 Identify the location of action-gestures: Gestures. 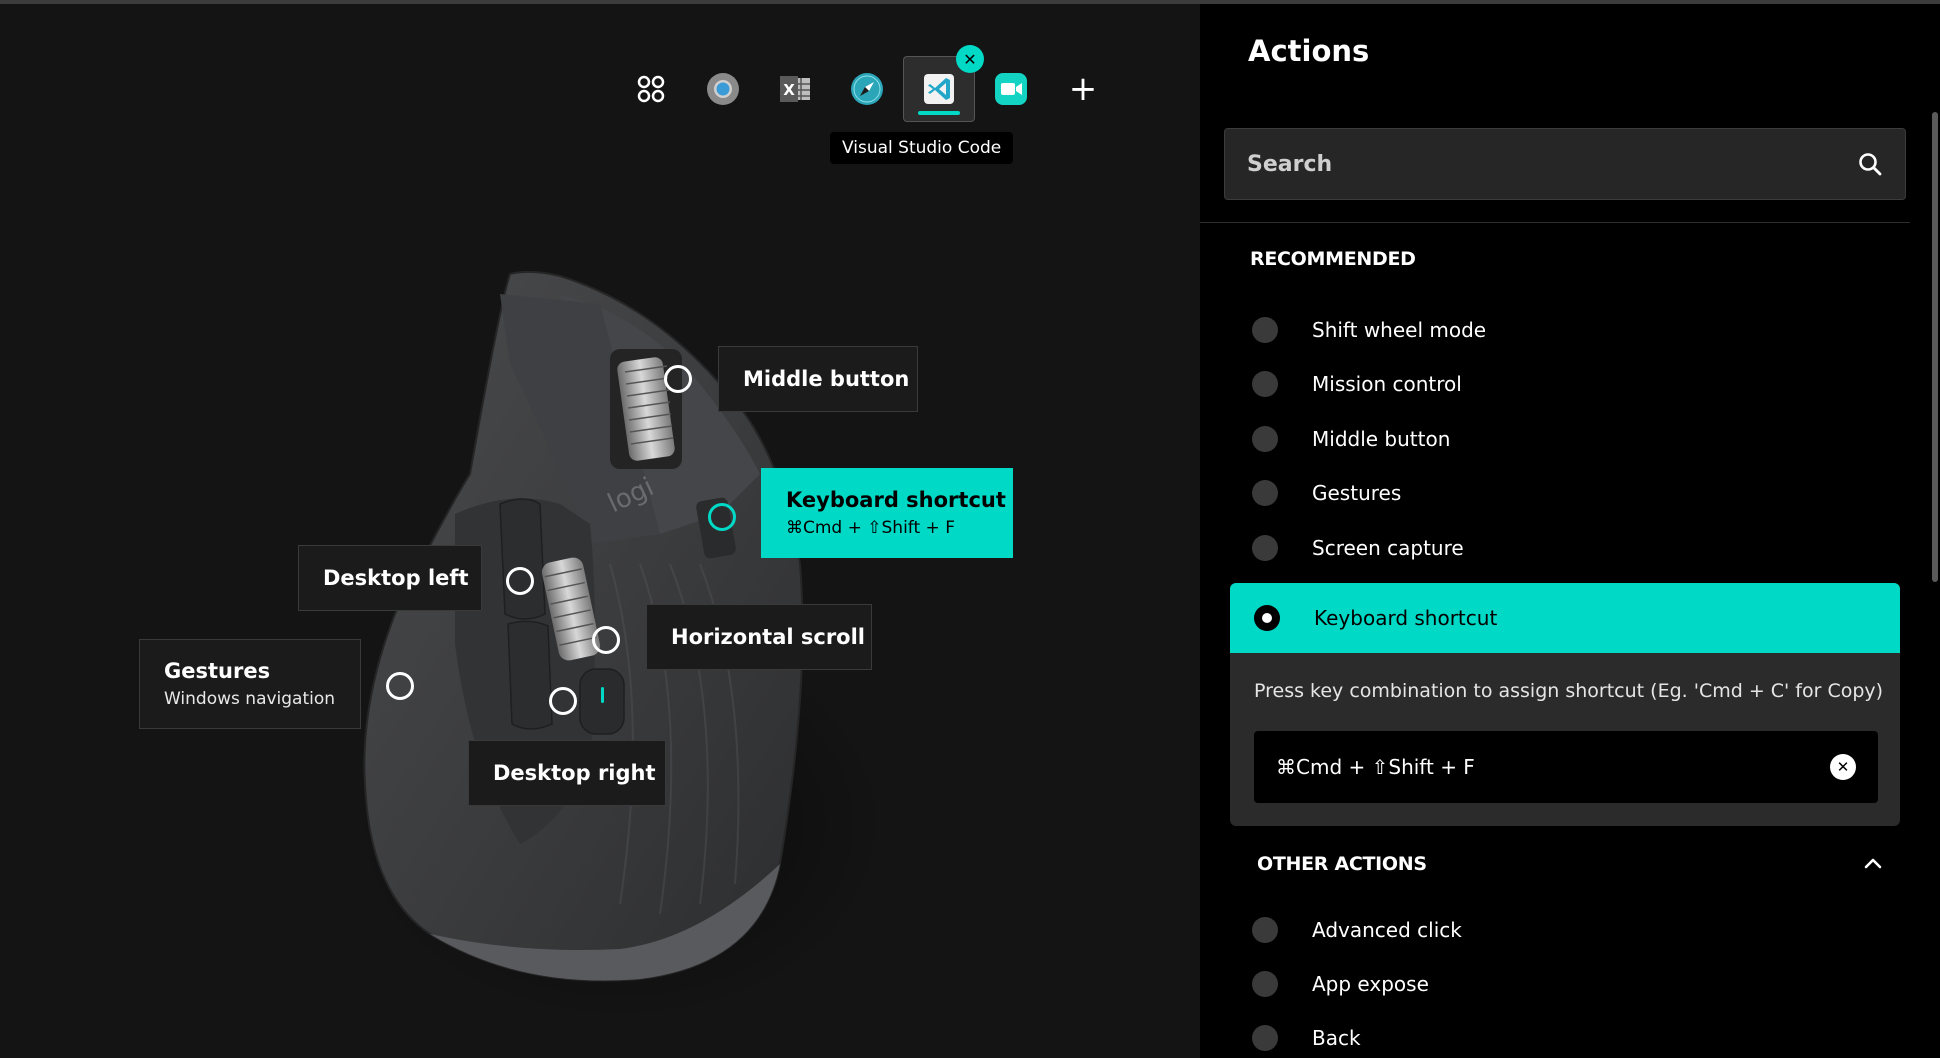
(1326, 493).